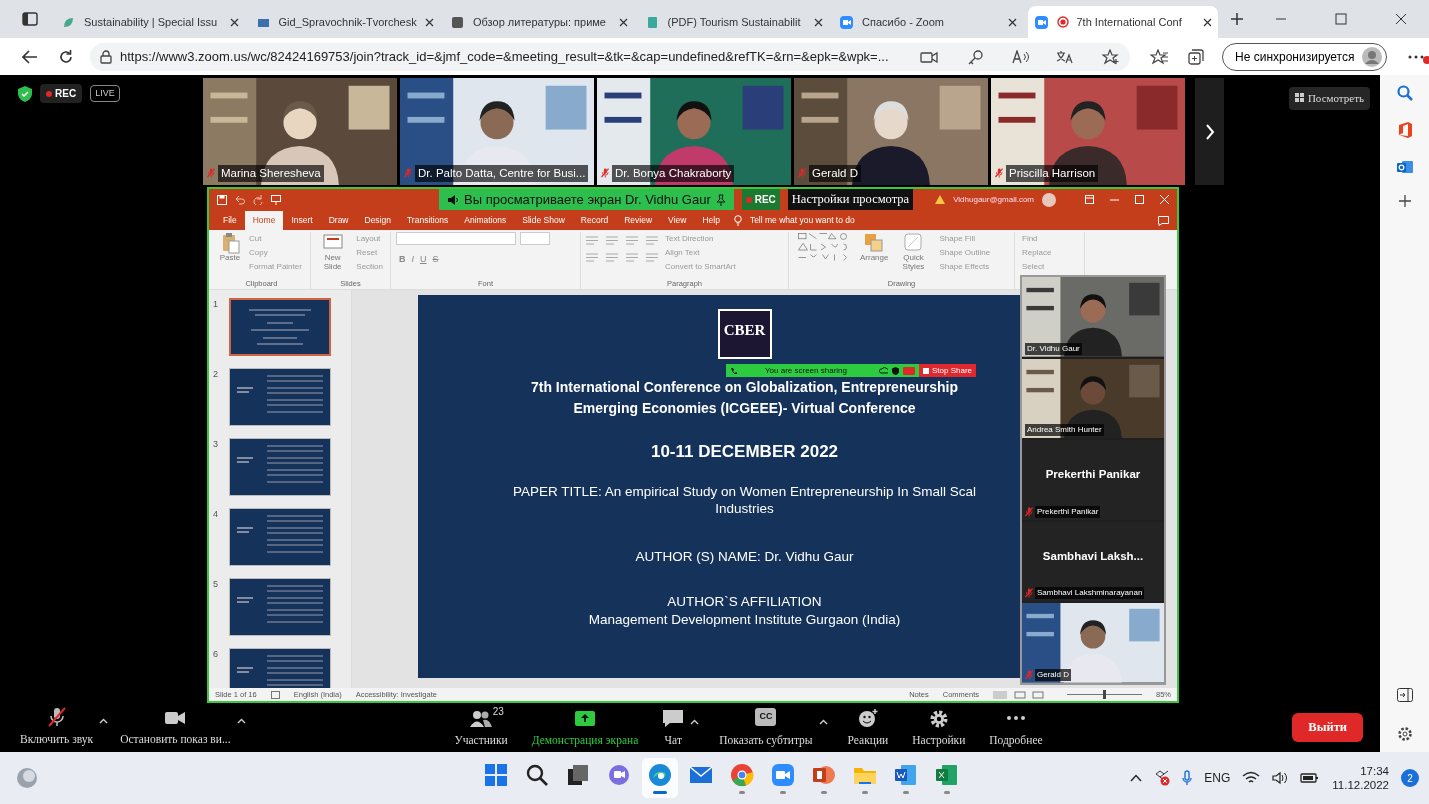 The image size is (1429, 804). What do you see at coordinates (302, 220) in the screenshot?
I see `ribbon-tab: Insert` at bounding box center [302, 220].